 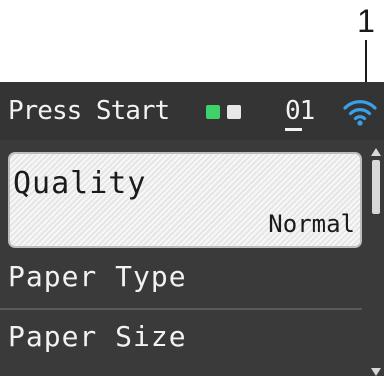 I want to click on scrollbar, so click(x=376, y=262).